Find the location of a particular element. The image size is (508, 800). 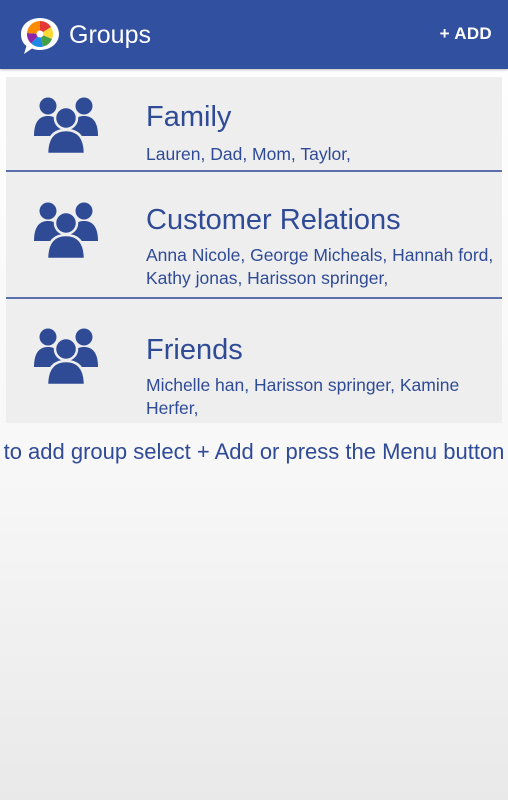

group-row-family: Family Lauren, Dad, Mom, Taylor, is located at coordinates (254, 124).